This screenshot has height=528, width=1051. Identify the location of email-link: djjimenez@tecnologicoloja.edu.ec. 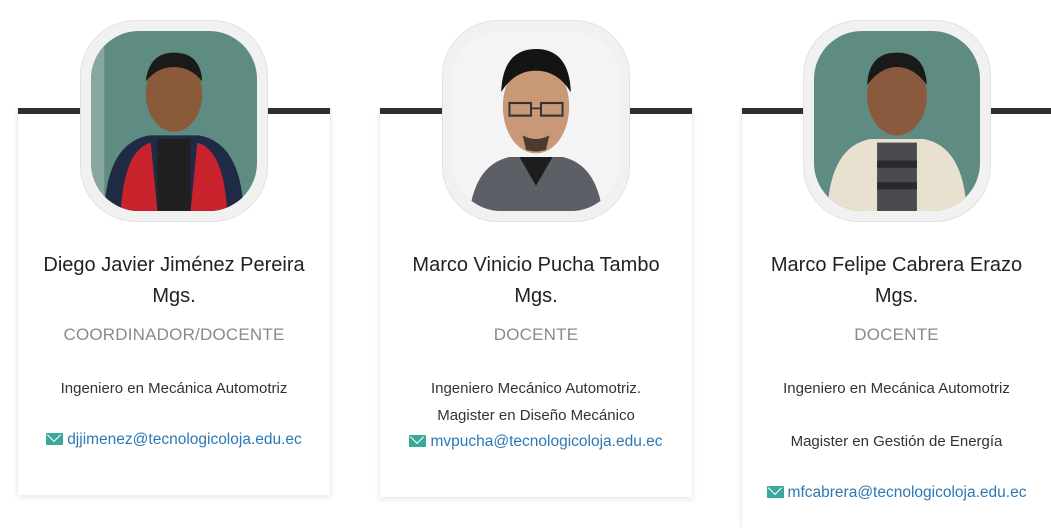
(174, 440).